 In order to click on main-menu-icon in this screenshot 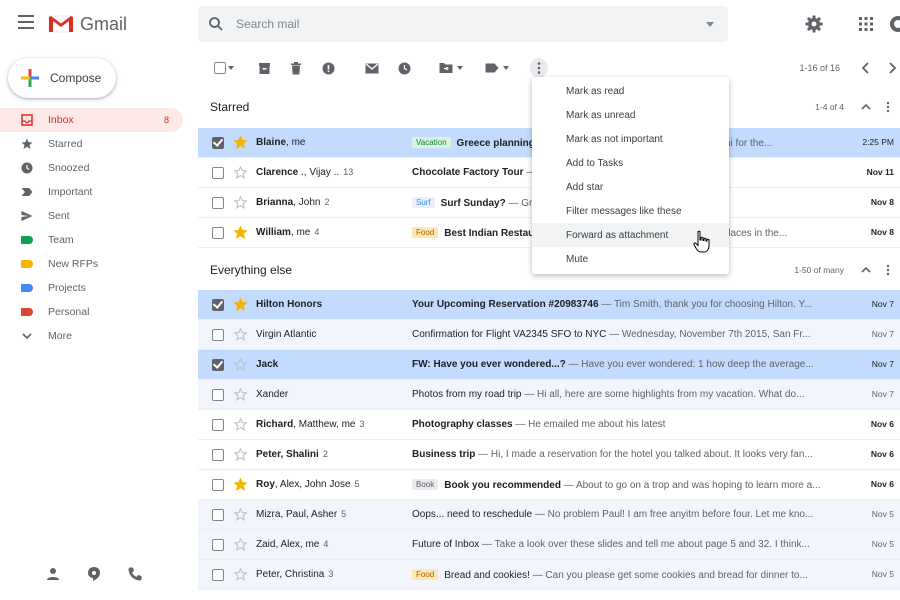, I will do `click(26, 23)`.